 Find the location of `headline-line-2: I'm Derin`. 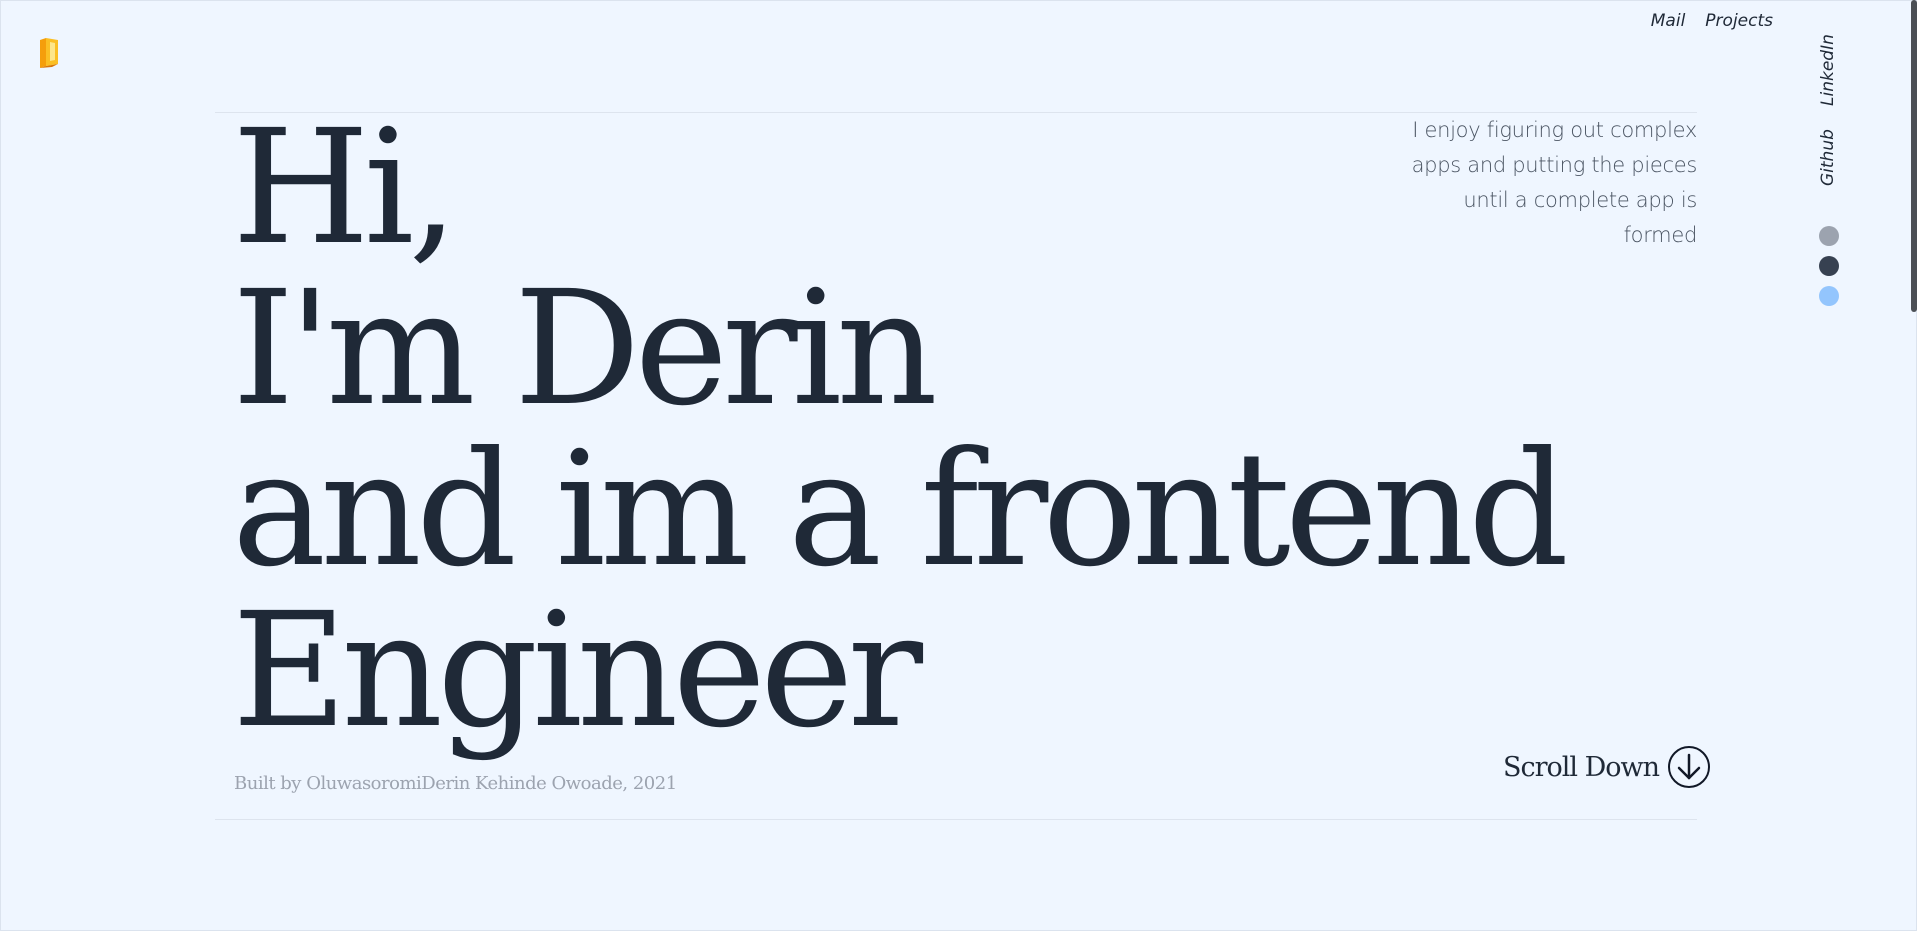

headline-line-2: I'm Derin is located at coordinates (585, 349).